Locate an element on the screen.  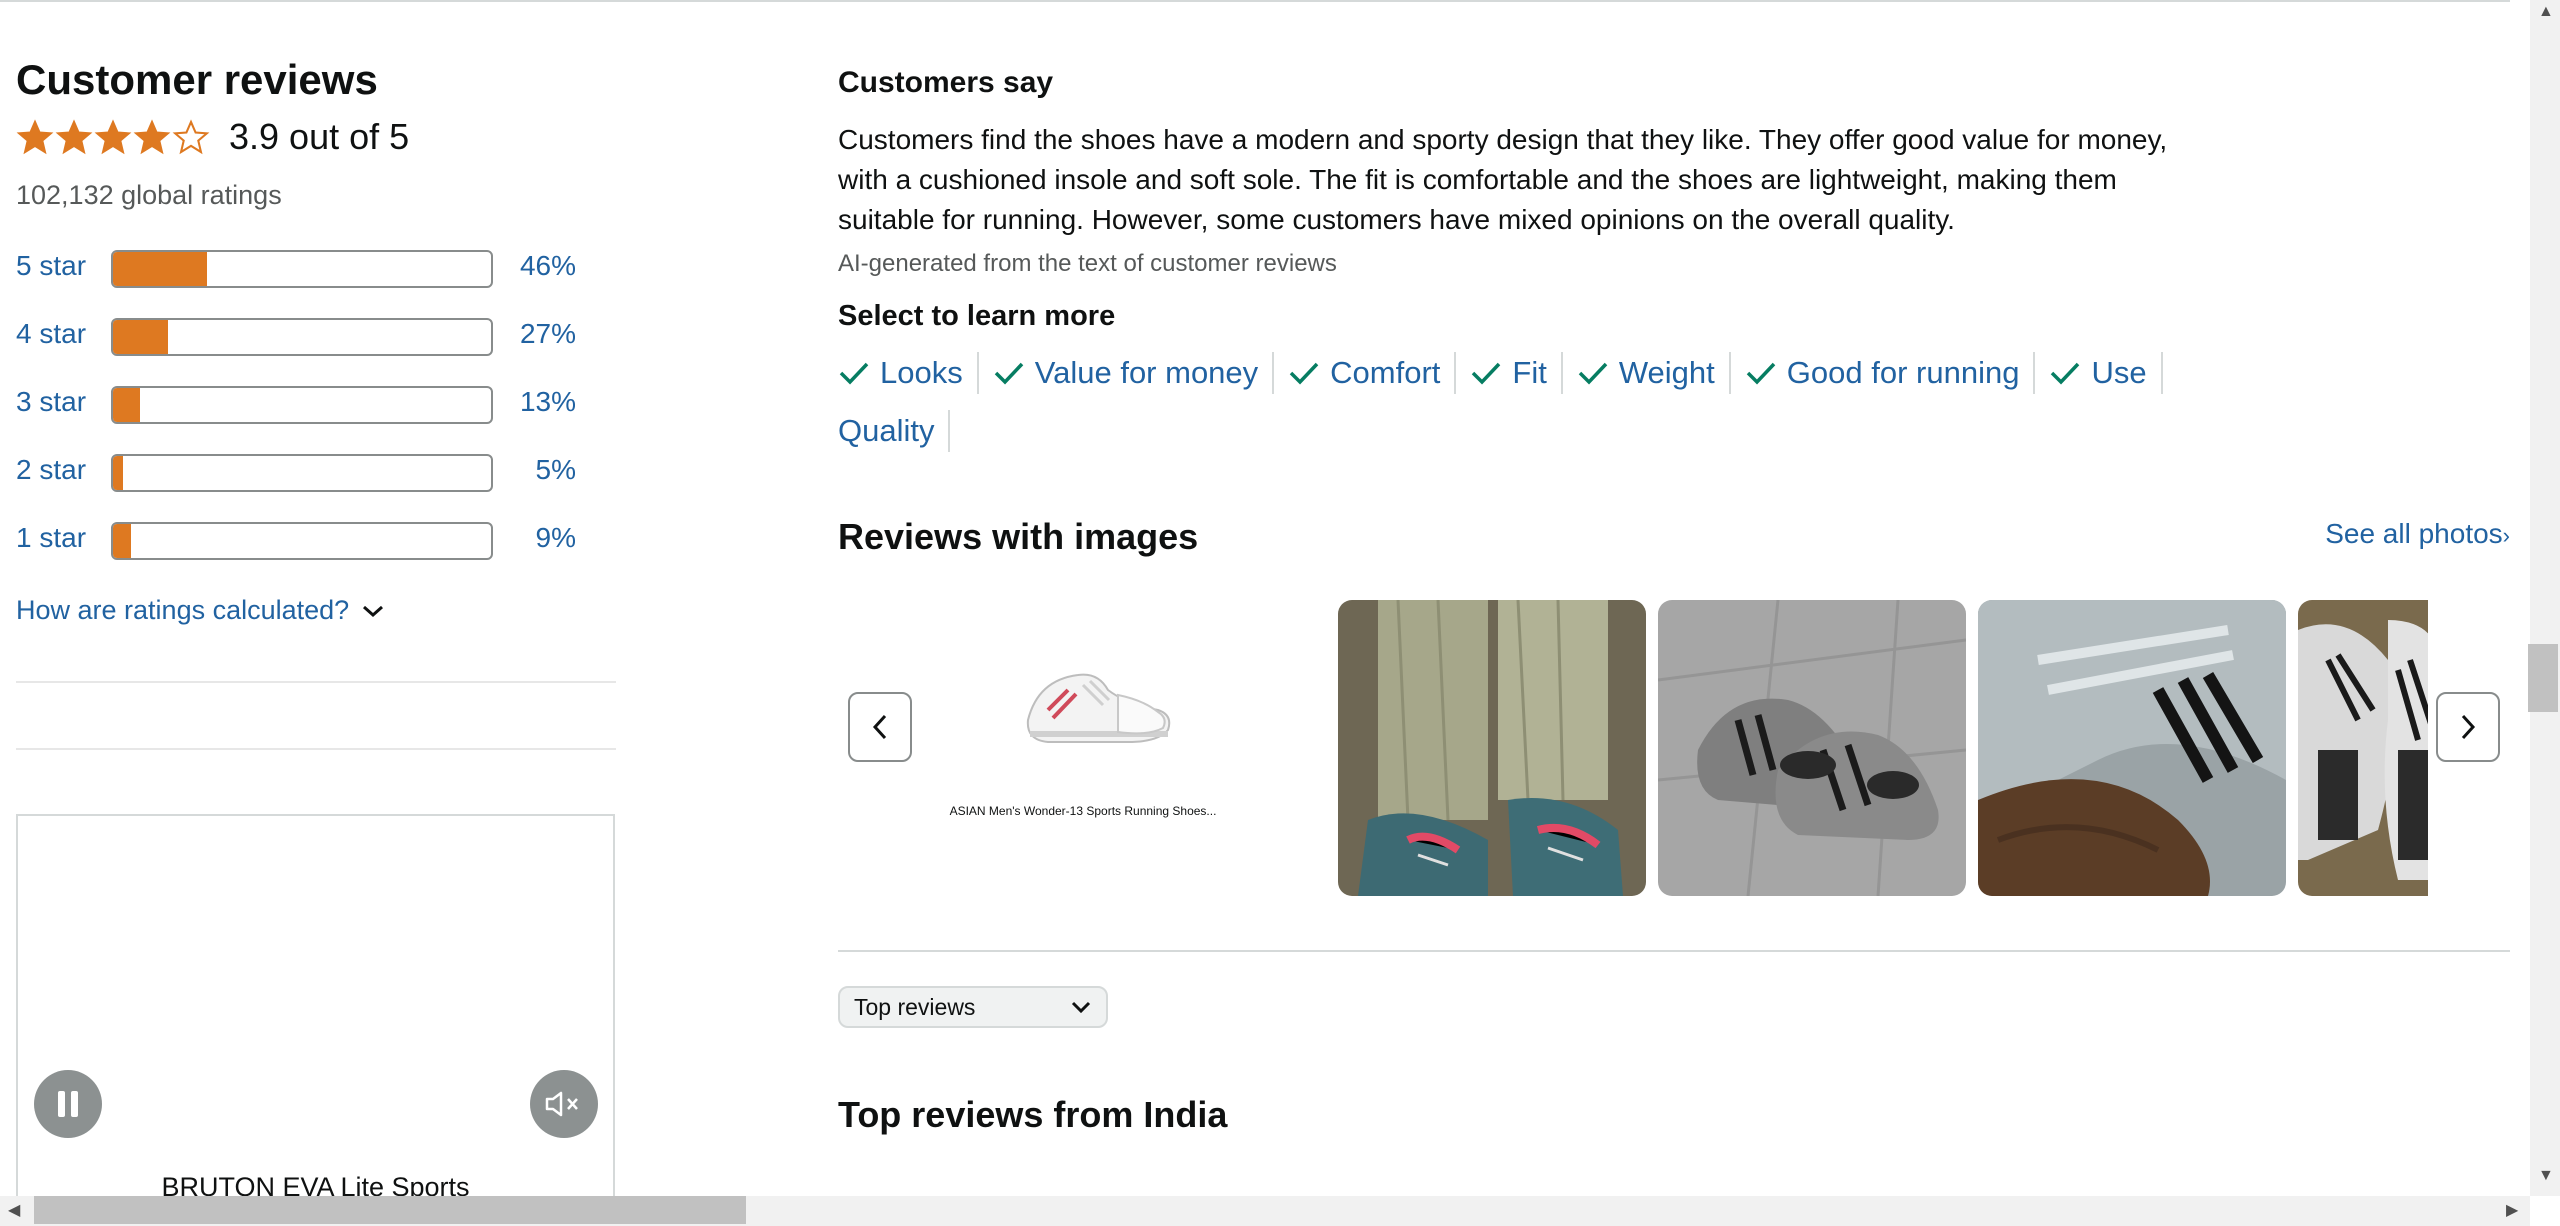
select-to-learn-more-title: Select to learn more is located at coordinates (977, 316).